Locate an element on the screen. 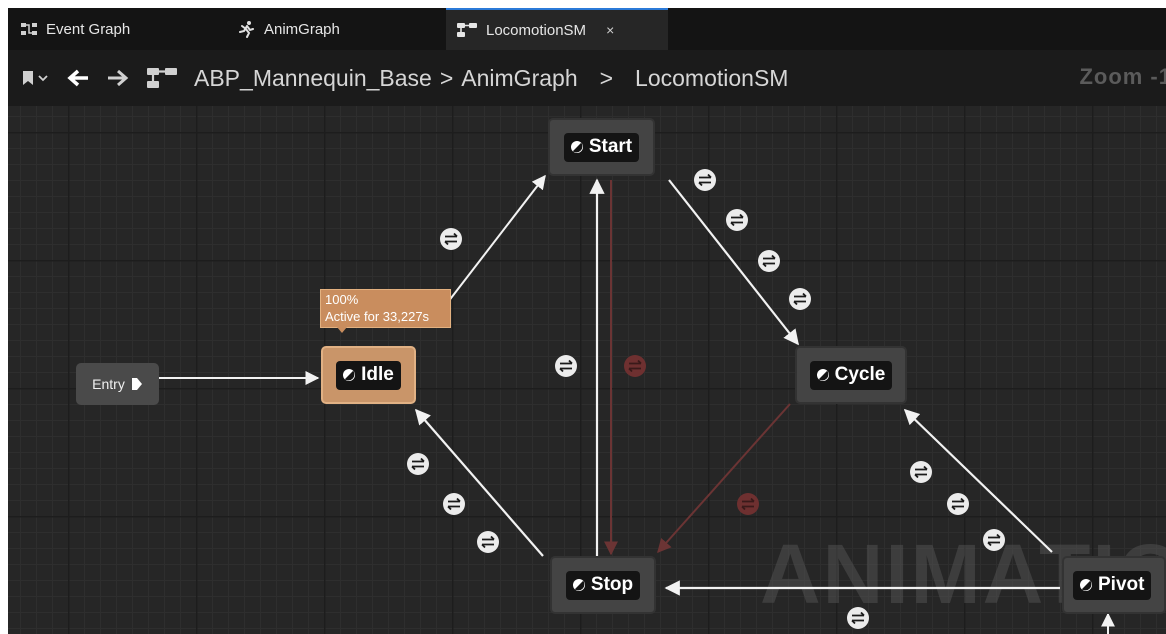 This screenshot has width=1166, height=634. breadcrumb-item: LocomotionSM is located at coordinates (711, 78).